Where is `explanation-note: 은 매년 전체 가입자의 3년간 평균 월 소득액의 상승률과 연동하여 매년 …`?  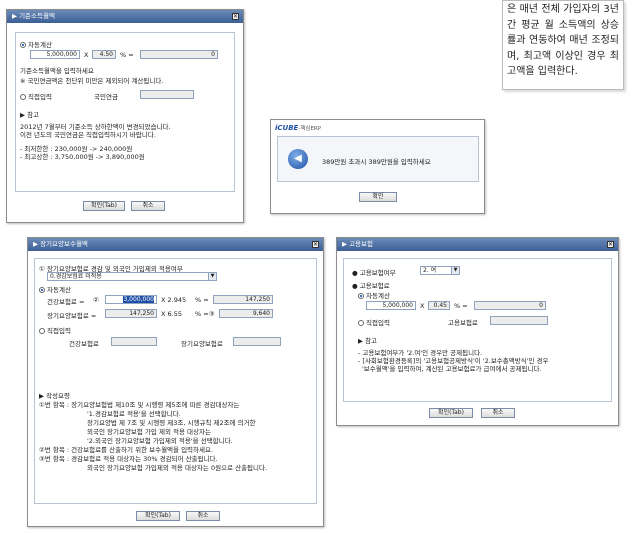 explanation-note: 은 매년 전체 가입자의 3년간 평균 월 소득액의 상승률과 연동하여 매년 … is located at coordinates (563, 45).